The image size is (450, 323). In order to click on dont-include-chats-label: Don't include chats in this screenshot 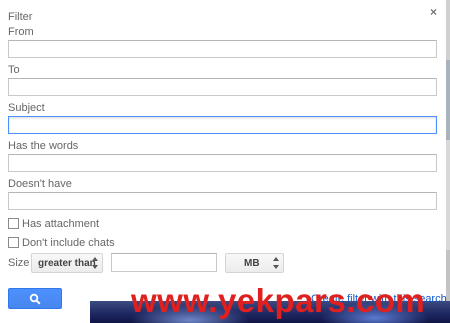, I will do `click(68, 243)`.